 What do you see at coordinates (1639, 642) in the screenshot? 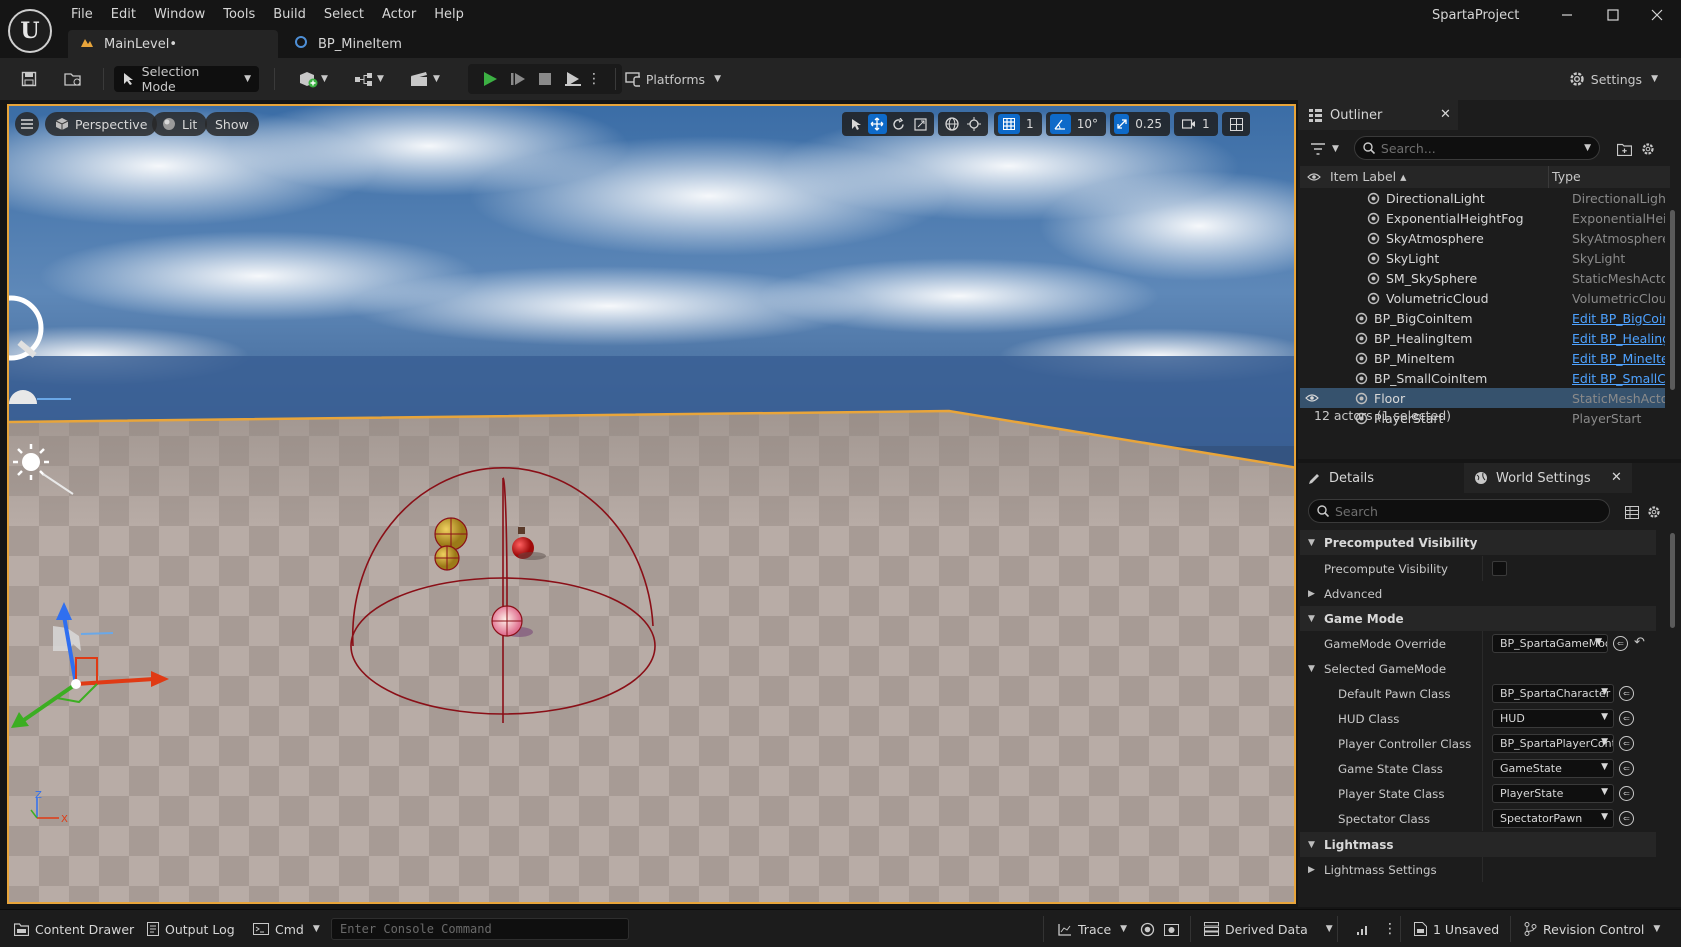
I see `reset-to-default-icon: ↶` at bounding box center [1639, 642].